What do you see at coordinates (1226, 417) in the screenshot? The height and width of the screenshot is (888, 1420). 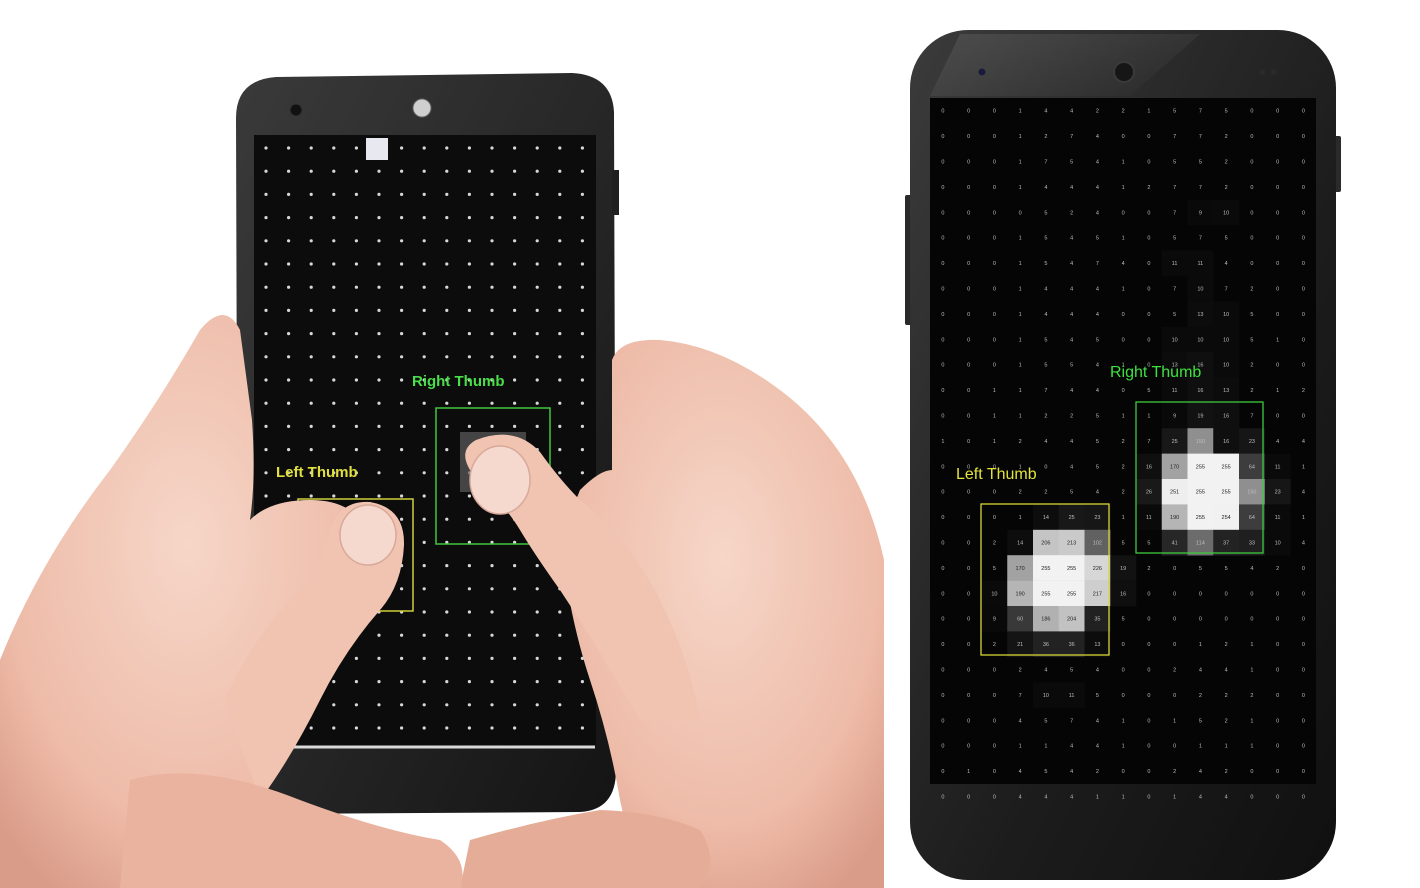 I see `grid-cell-value: 16` at bounding box center [1226, 417].